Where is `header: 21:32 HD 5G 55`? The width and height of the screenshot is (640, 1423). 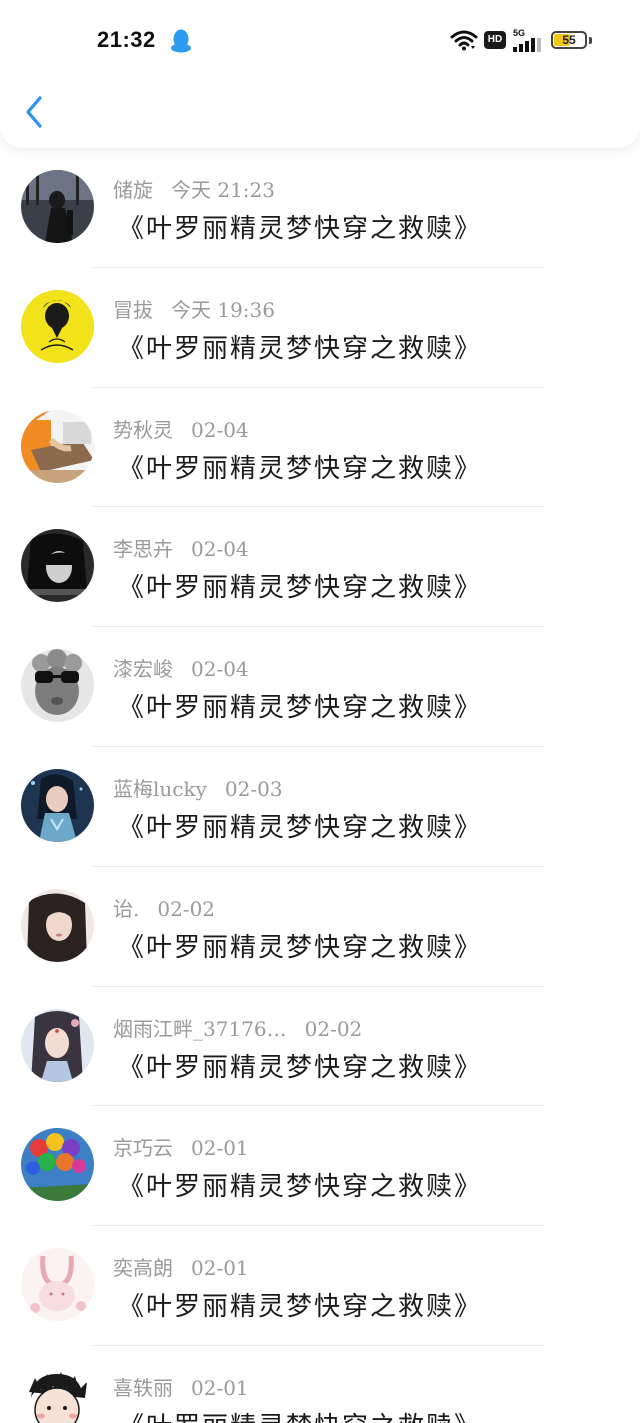
header: 21:32 HD 5G 55 is located at coordinates (320, 74).